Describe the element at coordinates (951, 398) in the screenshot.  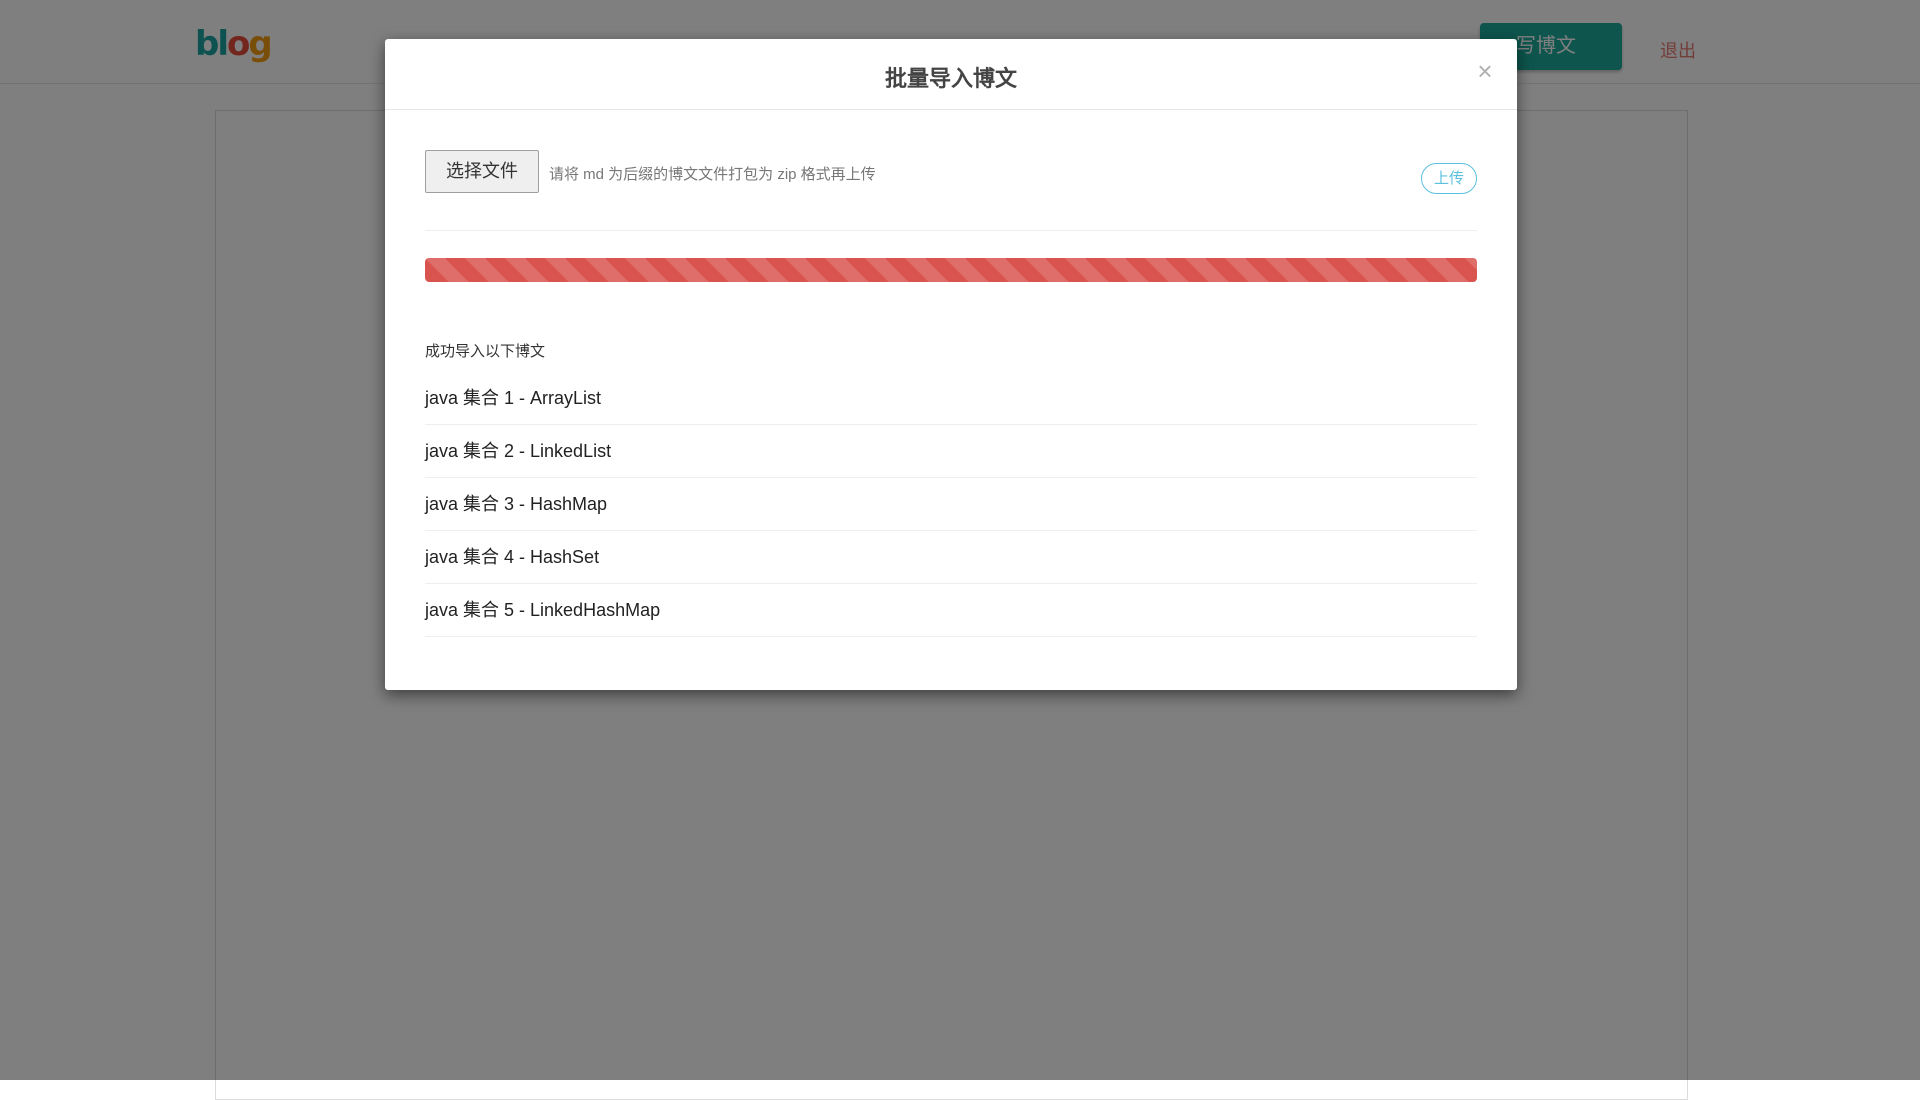
I see `imported-post-item: java 集合 1 - ArrayList` at that location.